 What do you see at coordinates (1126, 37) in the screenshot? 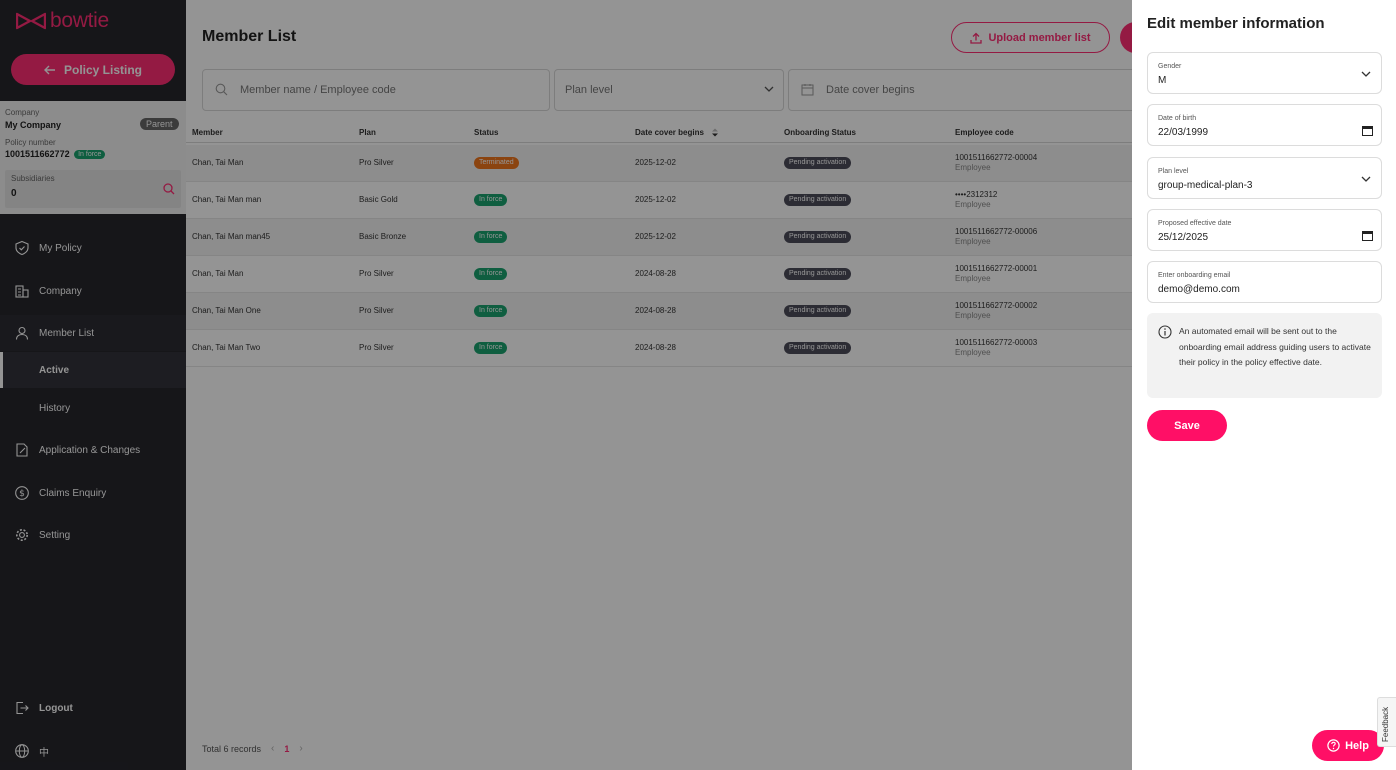
I see `add-member-button` at bounding box center [1126, 37].